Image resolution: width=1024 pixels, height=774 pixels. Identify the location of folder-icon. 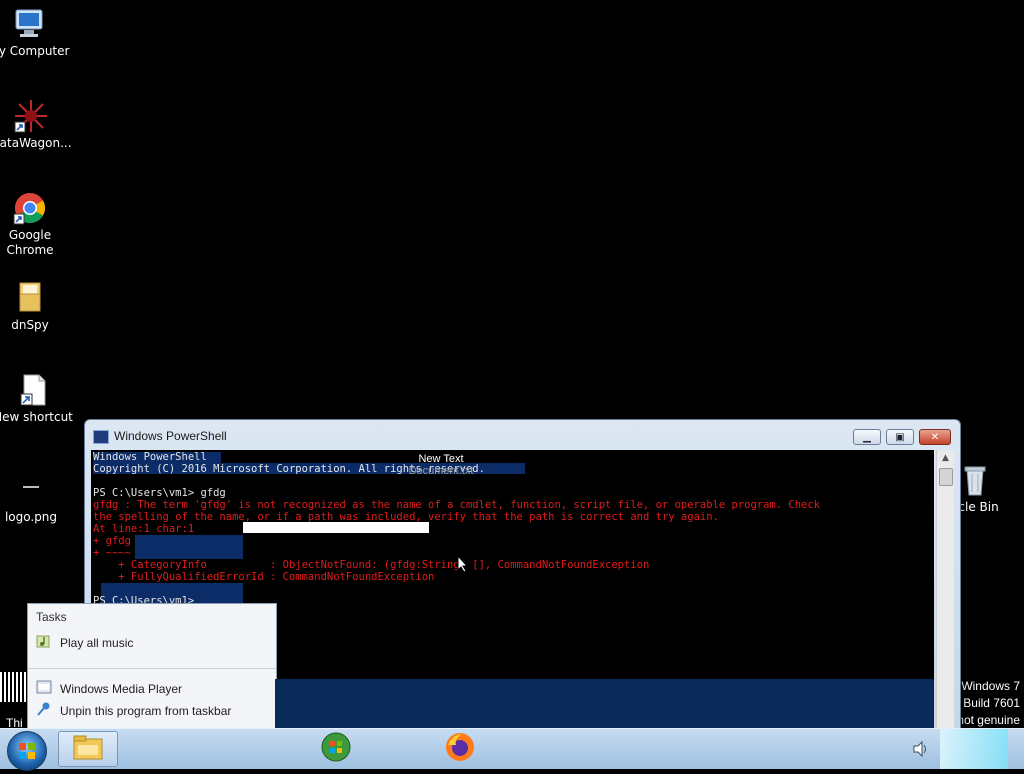
(30, 298).